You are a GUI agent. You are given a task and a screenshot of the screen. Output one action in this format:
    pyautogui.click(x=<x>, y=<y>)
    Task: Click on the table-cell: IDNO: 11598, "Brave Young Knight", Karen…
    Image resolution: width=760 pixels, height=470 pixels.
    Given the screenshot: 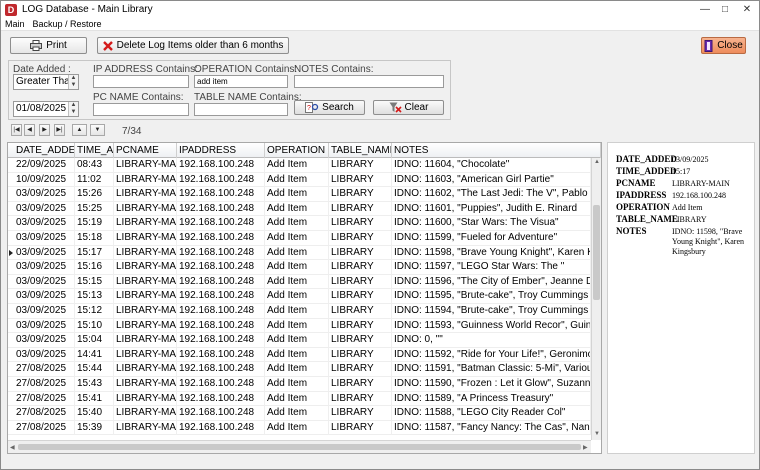 What is the action you would take?
    pyautogui.click(x=491, y=252)
    